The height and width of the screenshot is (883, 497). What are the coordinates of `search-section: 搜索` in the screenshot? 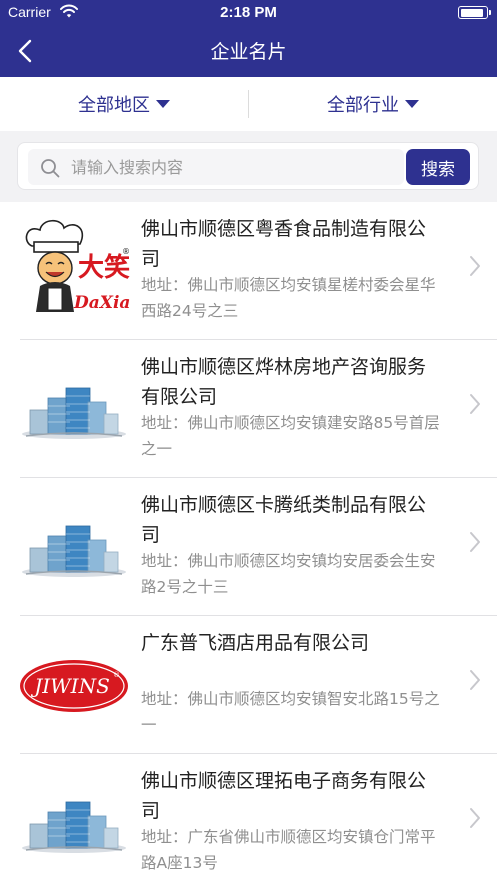 It's located at (248, 166).